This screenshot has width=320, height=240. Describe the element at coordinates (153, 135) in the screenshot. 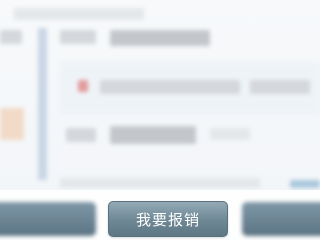

I see `blurred-row2-title` at that location.